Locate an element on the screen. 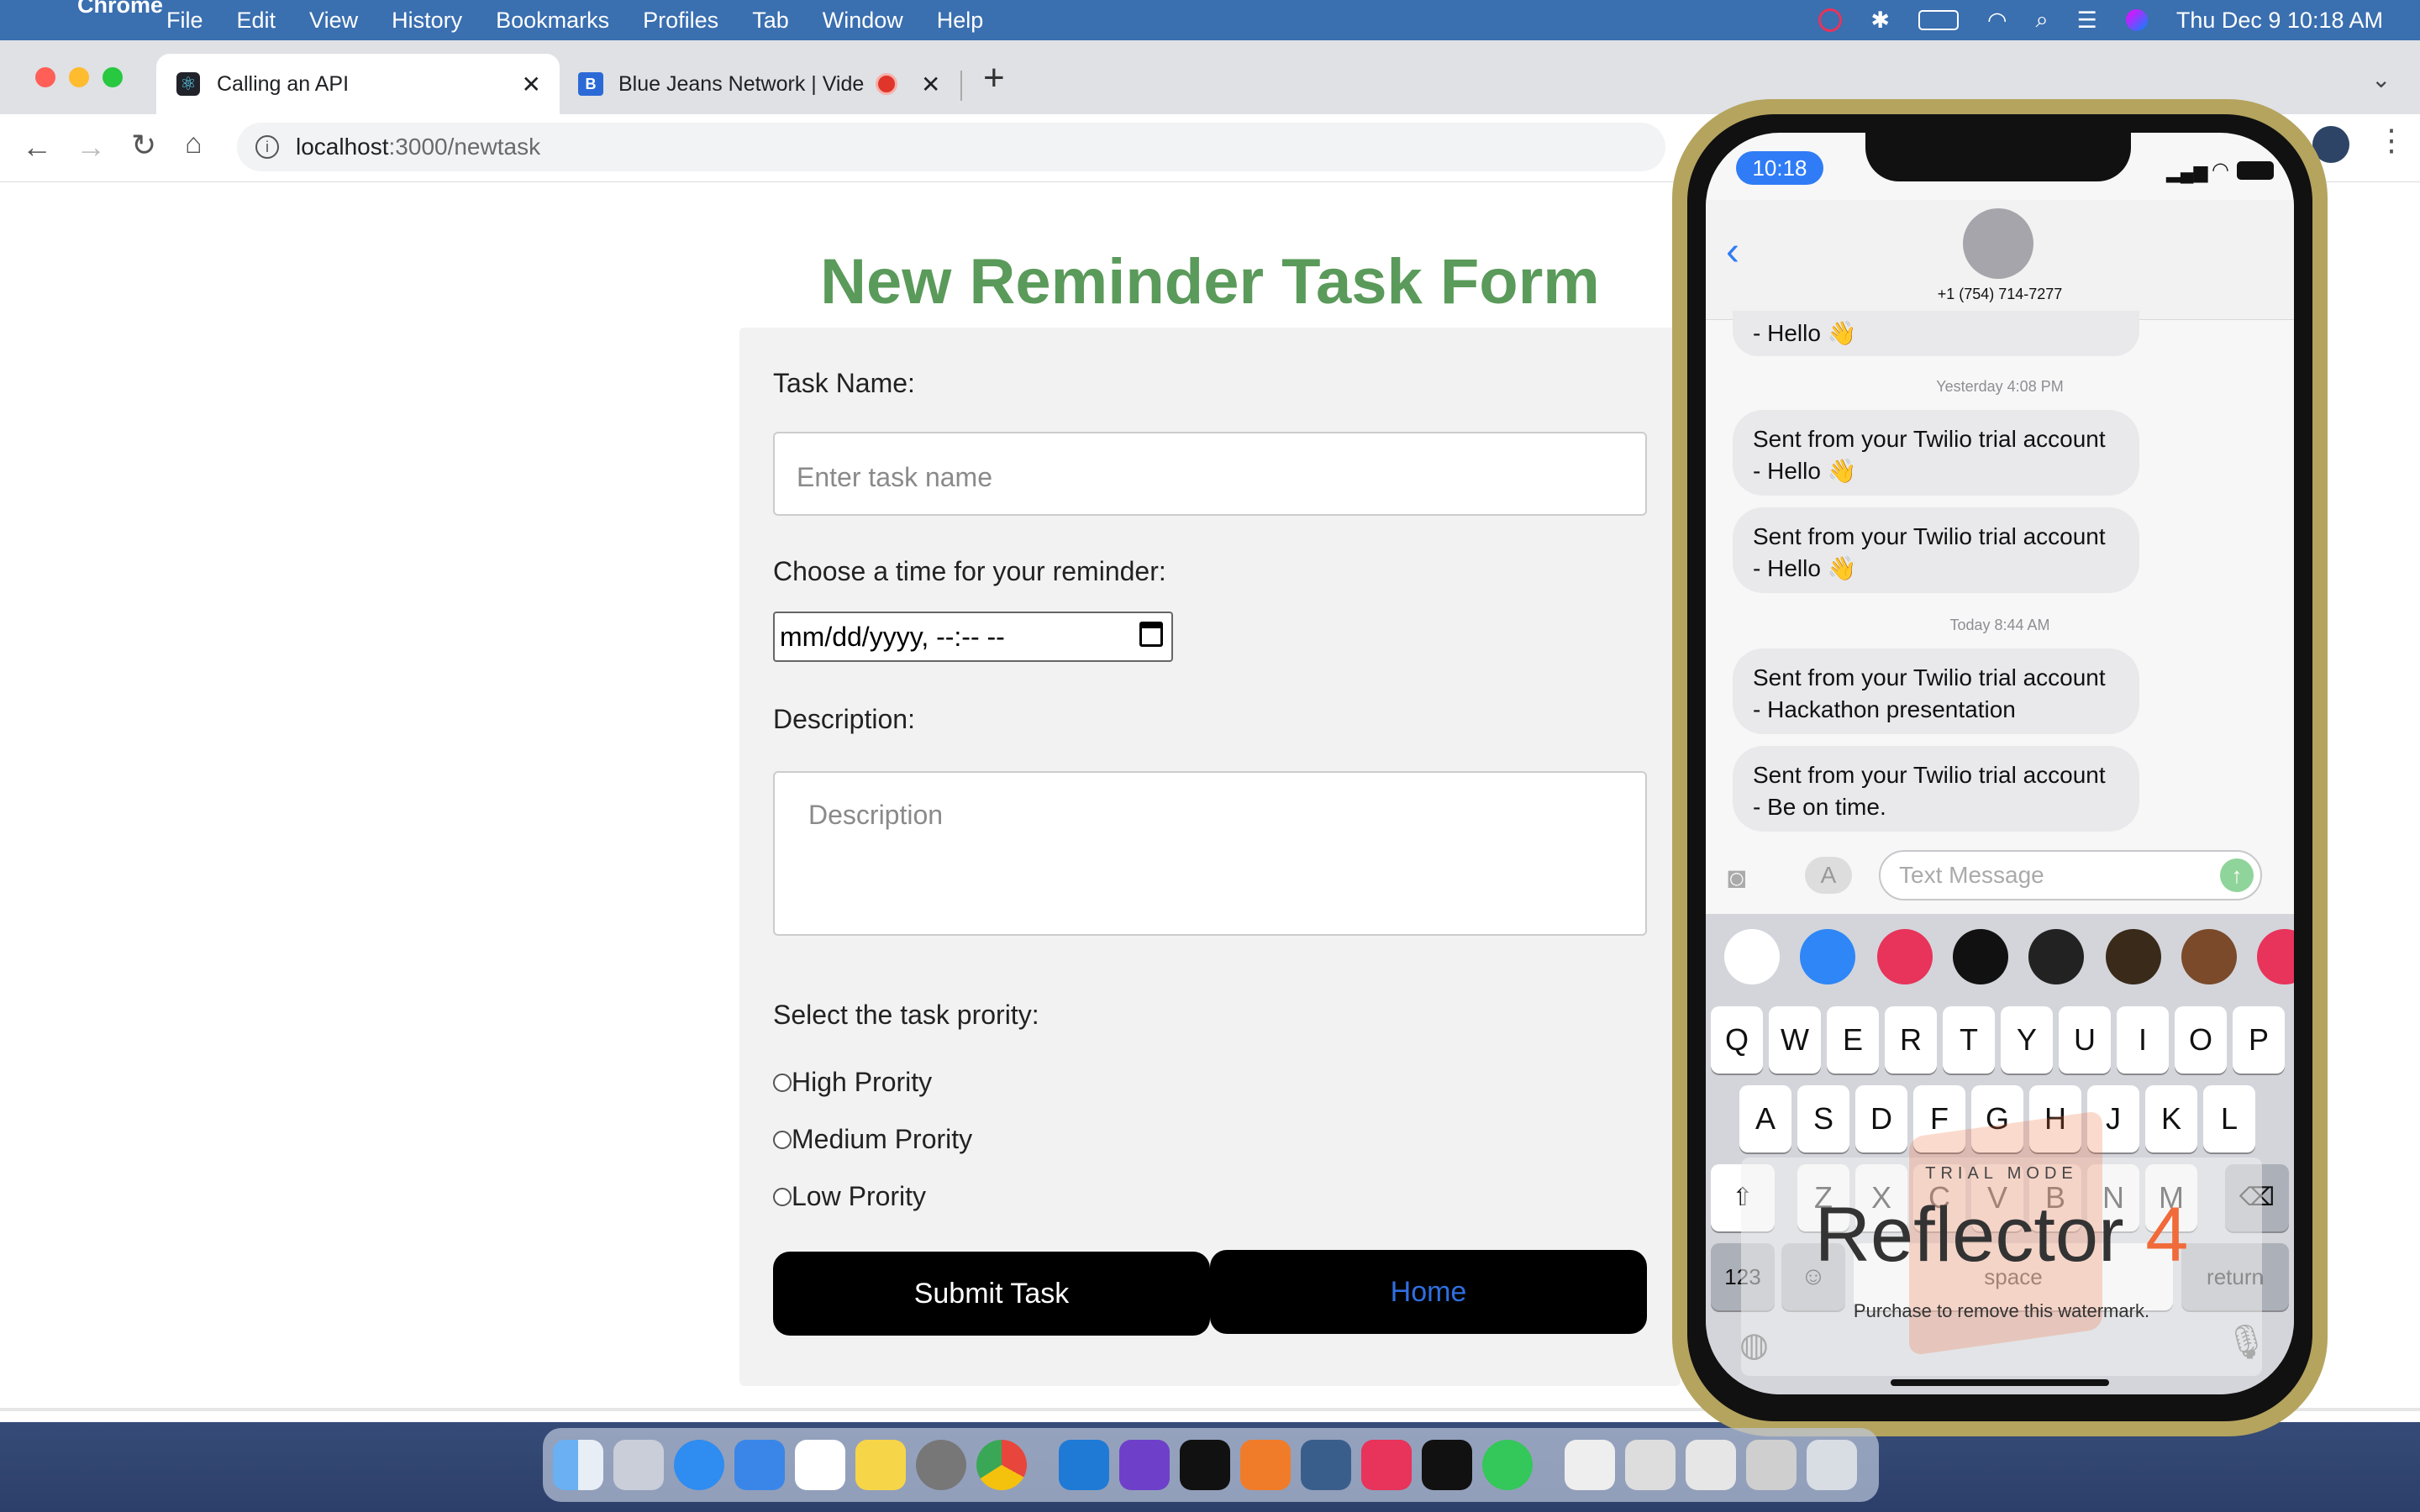 The image size is (2420, 1512). battery-icon is located at coordinates (1938, 20).